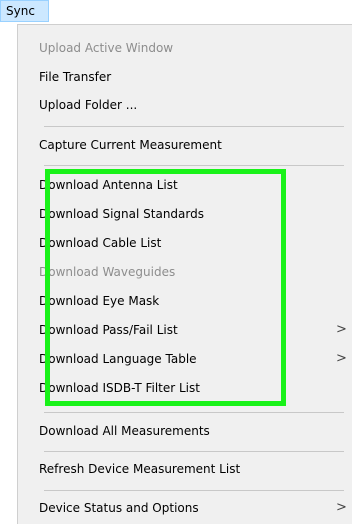  Describe the element at coordinates (108, 185) in the screenshot. I see `menu-item-download-antenna-list: Download Antenna List` at that location.